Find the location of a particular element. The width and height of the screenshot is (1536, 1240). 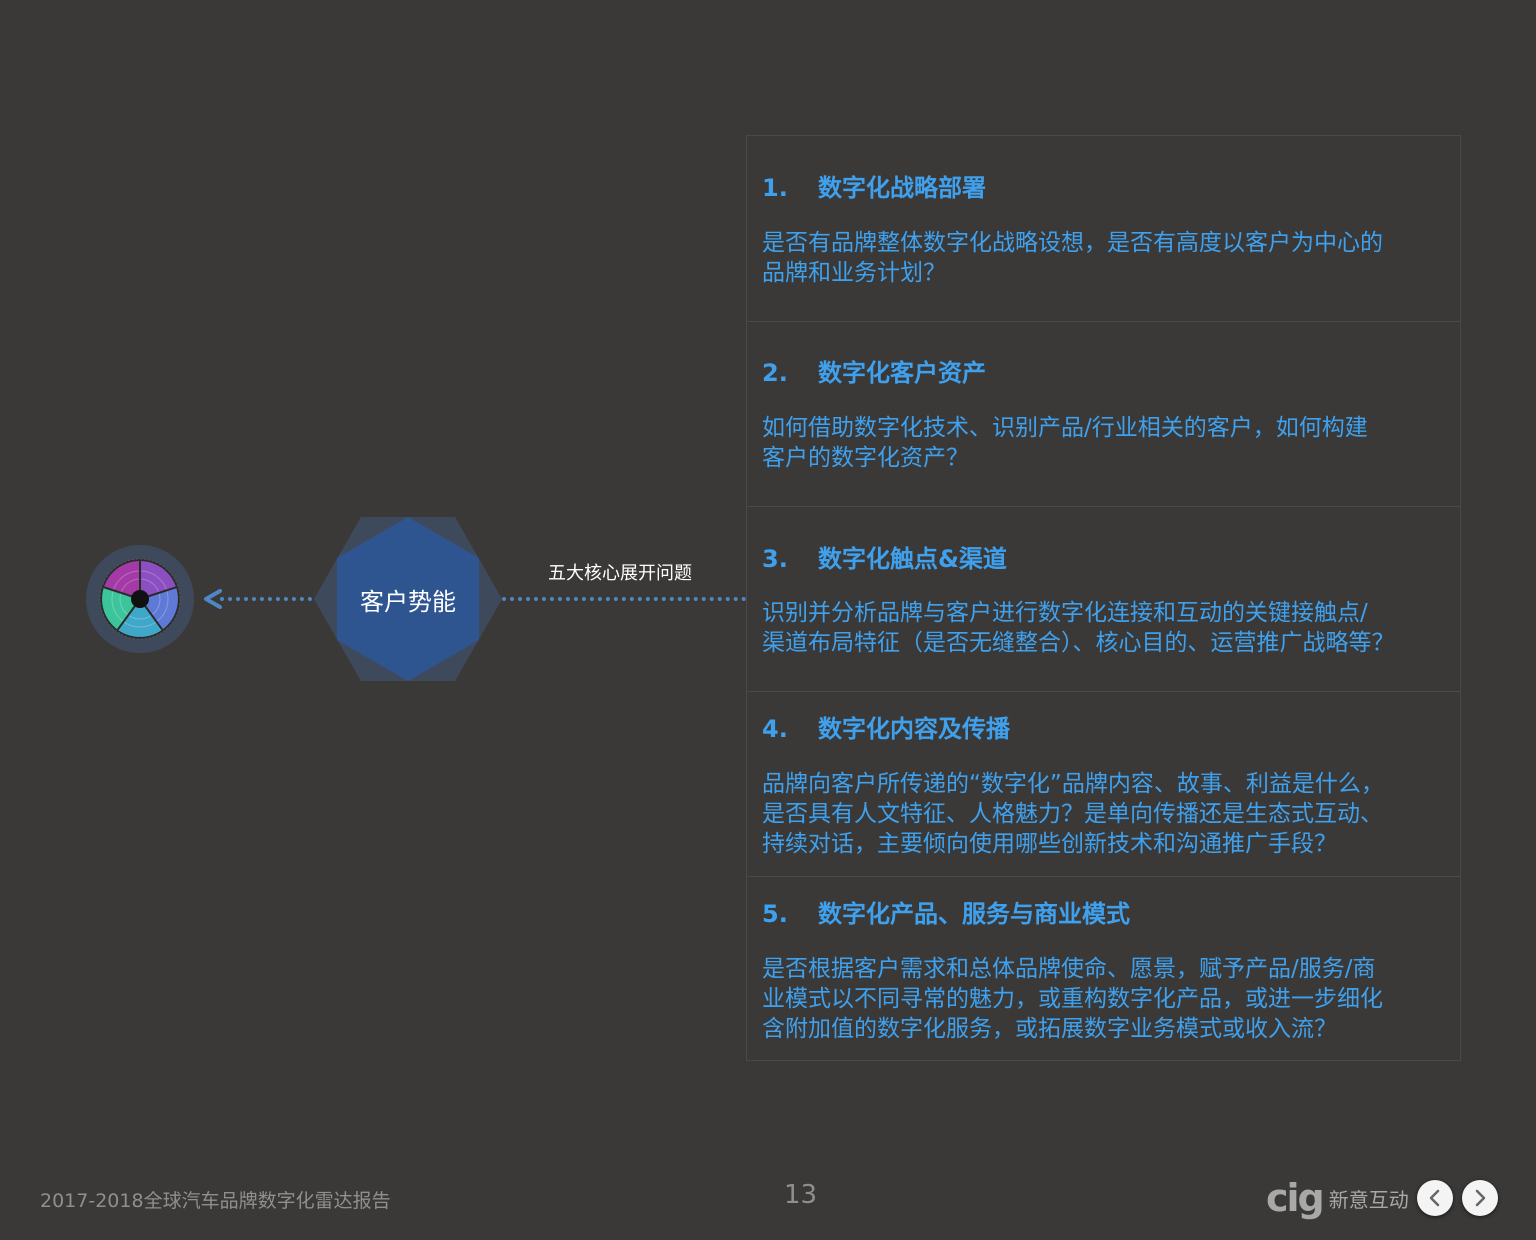

section-title: 3. 数字化触点&渠道 is located at coordinates (884, 556).